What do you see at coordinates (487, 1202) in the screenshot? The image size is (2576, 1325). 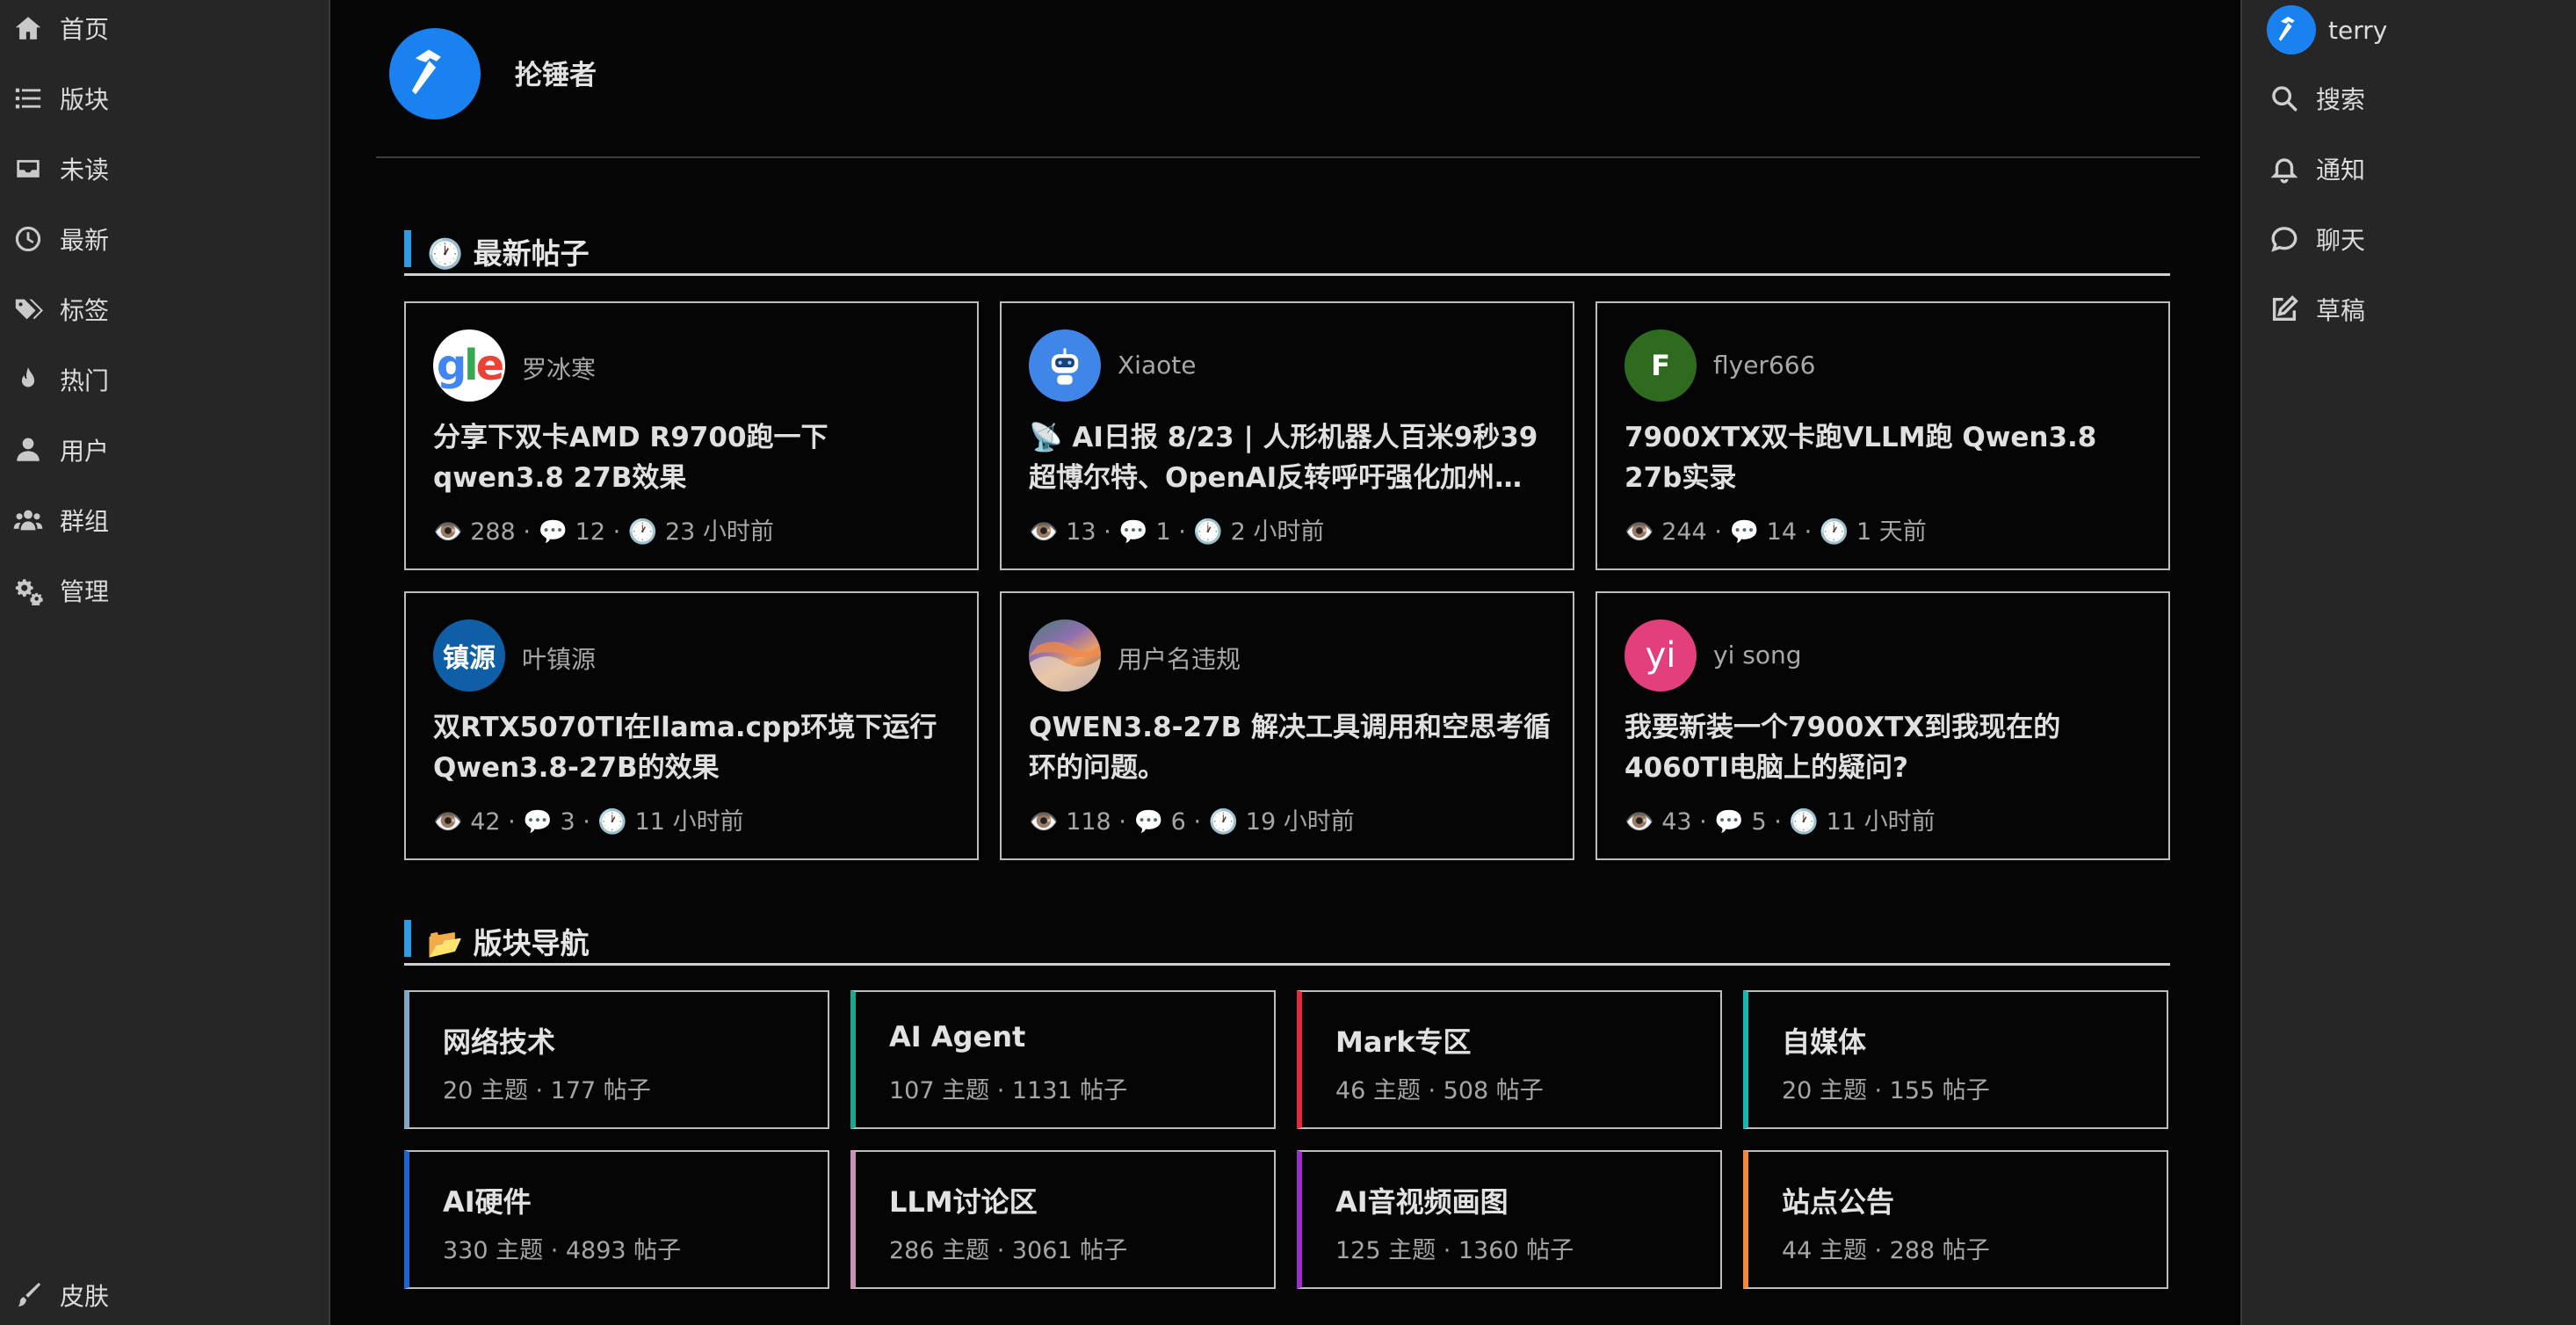 I see `category-name: AI硬件` at bounding box center [487, 1202].